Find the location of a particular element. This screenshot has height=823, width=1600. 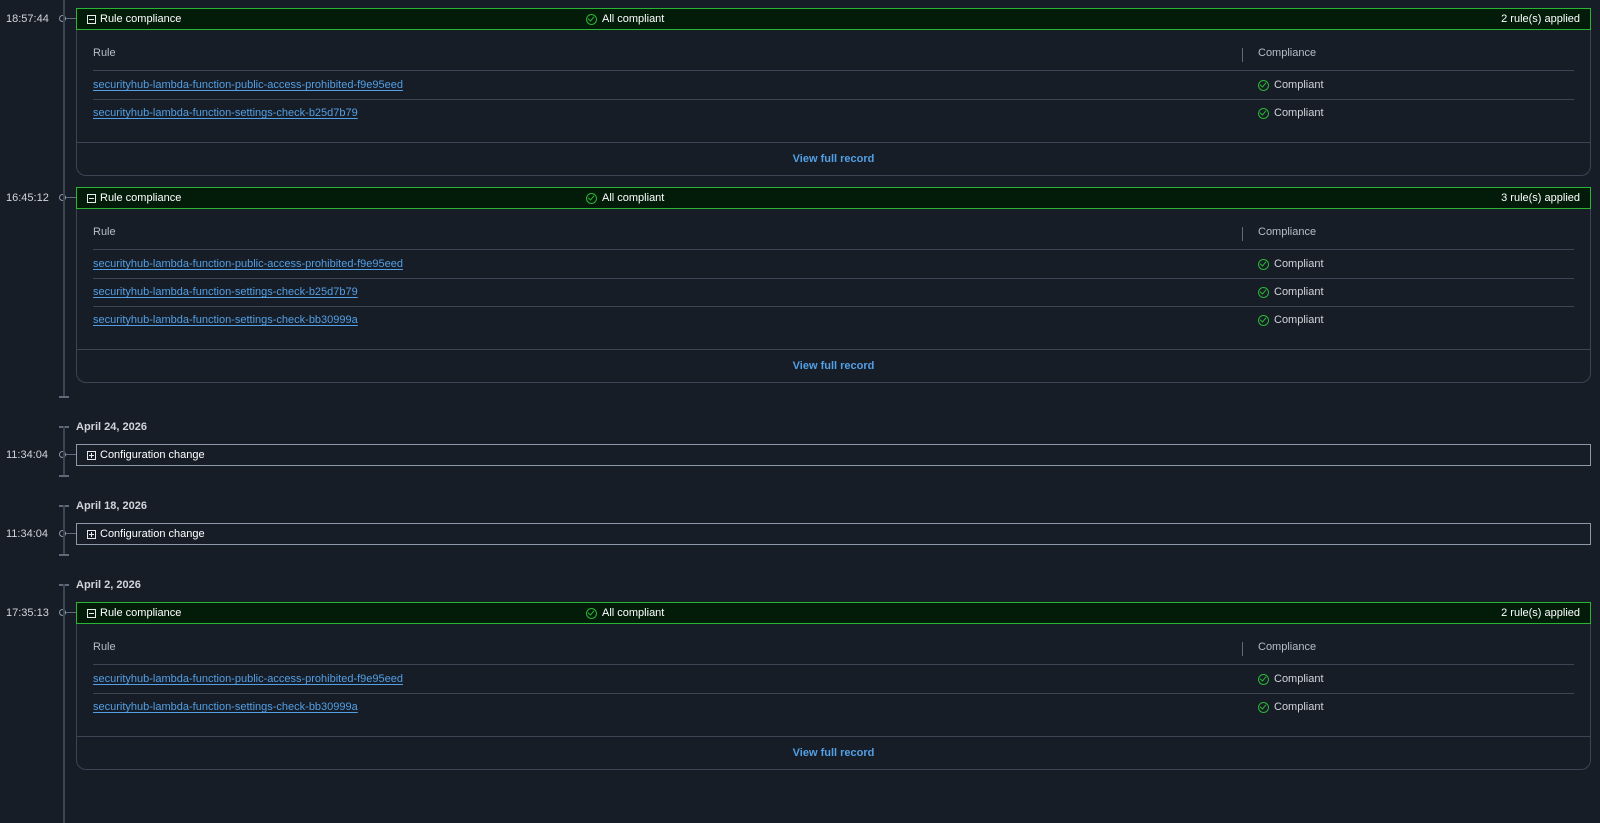

date-heading: April 2, 2026 is located at coordinates (108, 585).